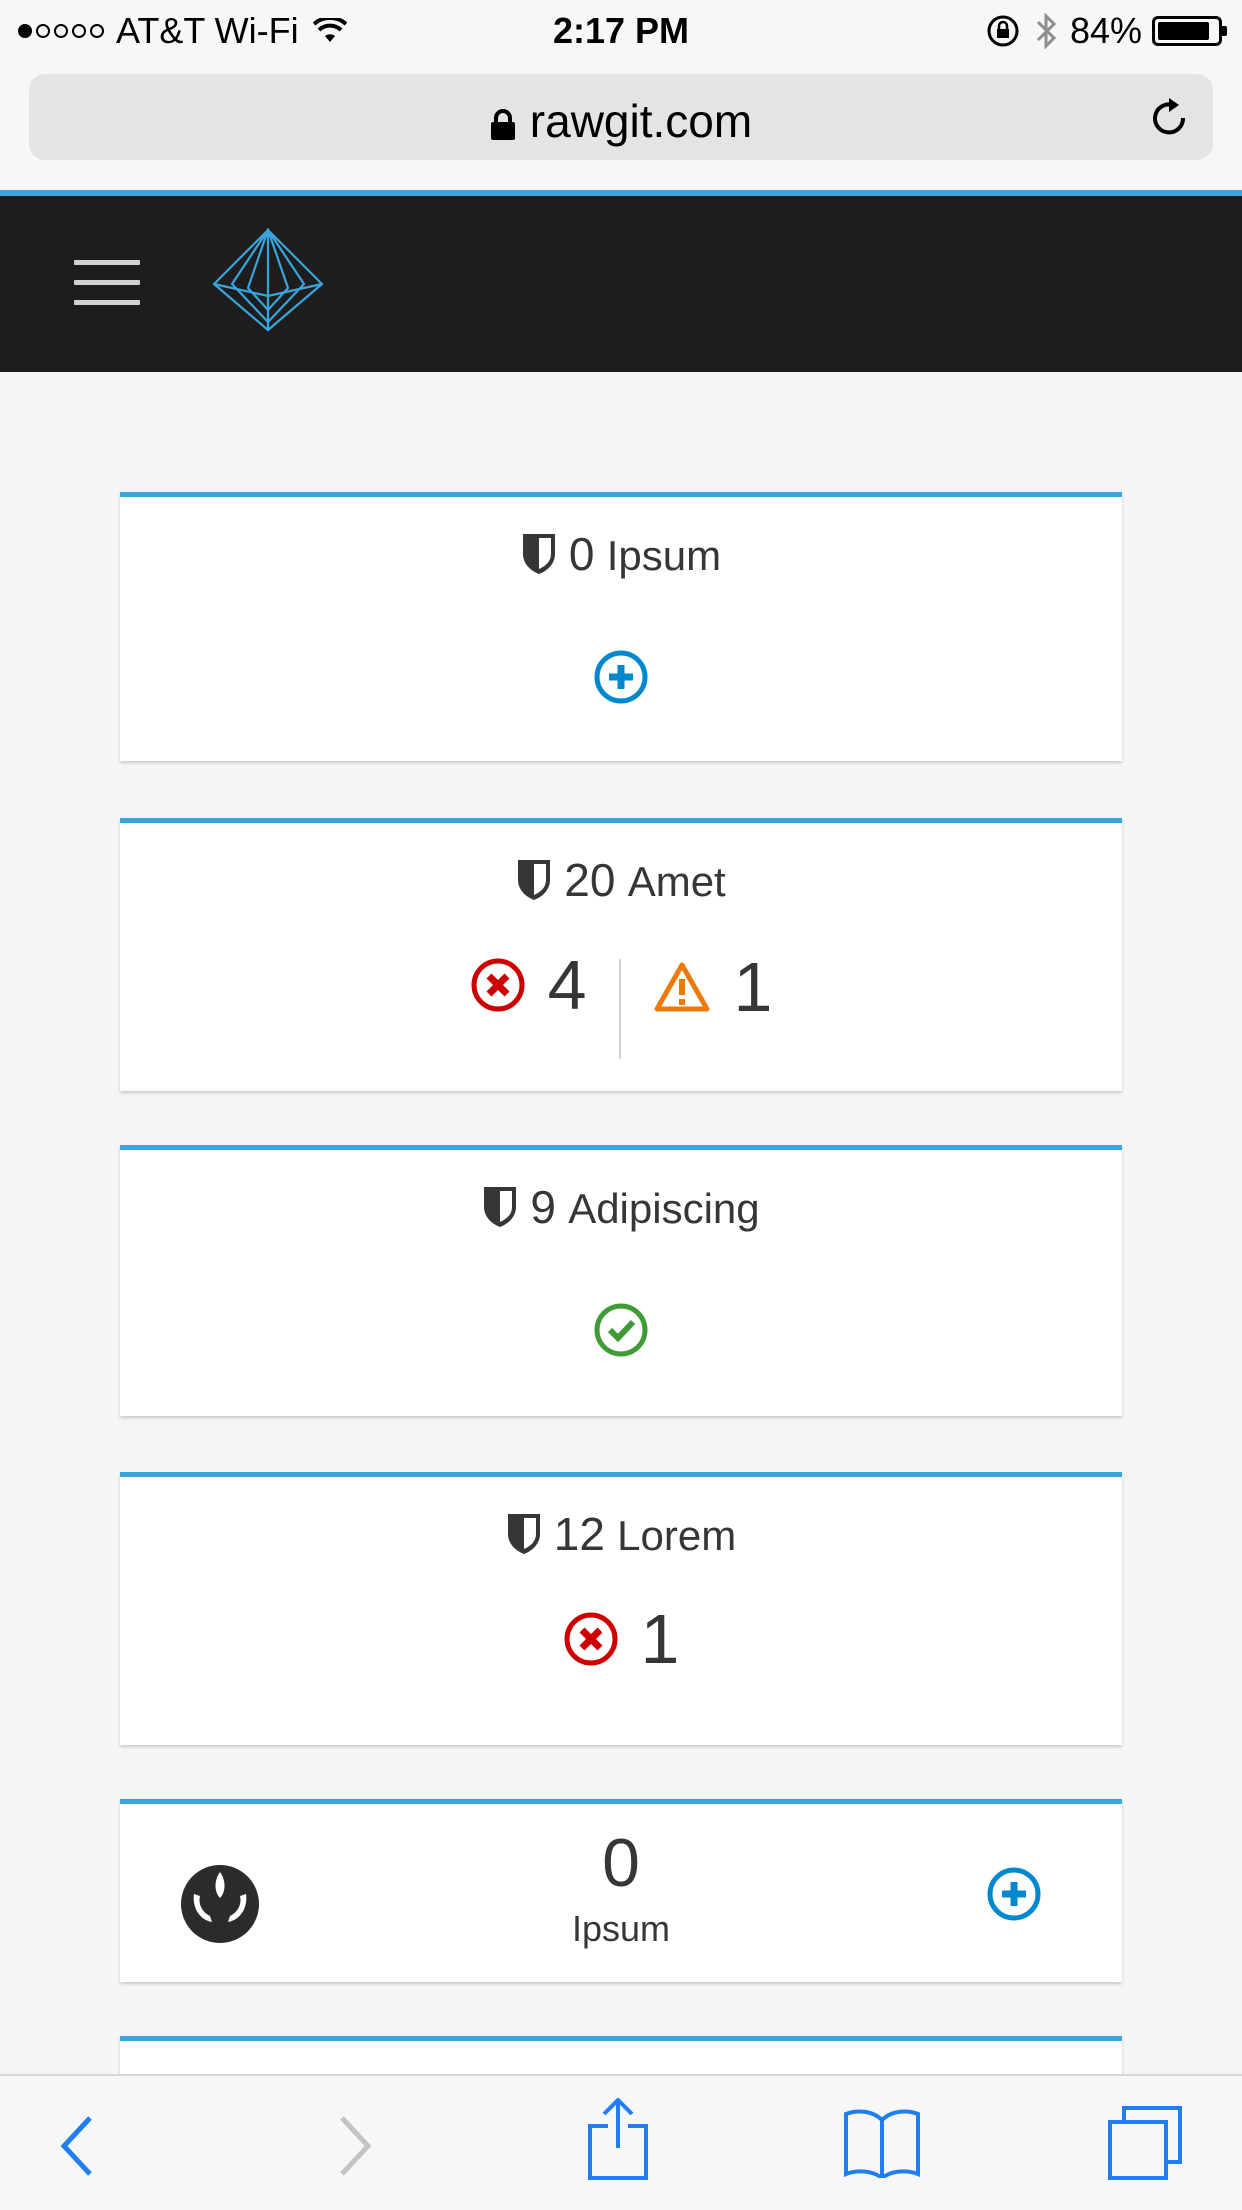  I want to click on reload-icon, so click(1170, 118).